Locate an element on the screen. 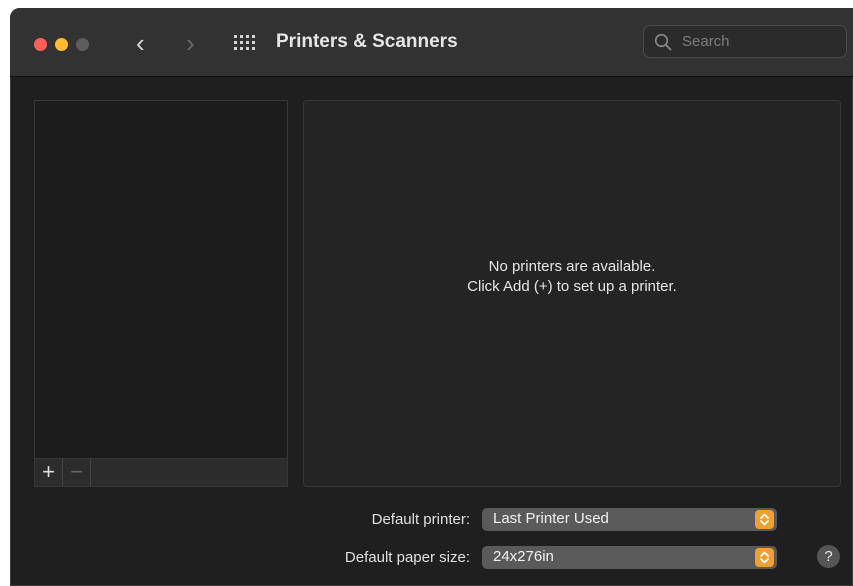 Image resolution: width=853 pixels, height=586 pixels. window-title: Printers & Scanners is located at coordinates (367, 41).